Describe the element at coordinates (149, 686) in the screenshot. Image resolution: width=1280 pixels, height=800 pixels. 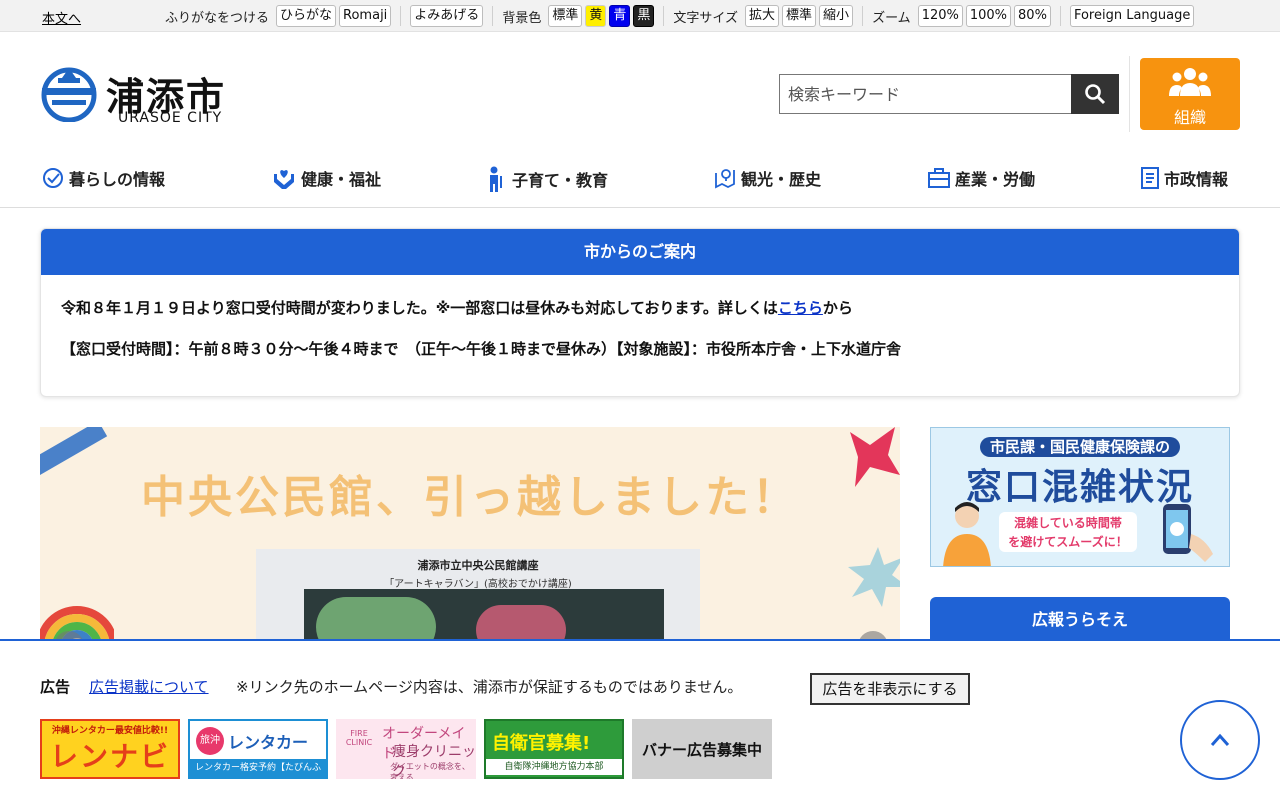
I see `ad-info-link: 広告掲載について` at that location.